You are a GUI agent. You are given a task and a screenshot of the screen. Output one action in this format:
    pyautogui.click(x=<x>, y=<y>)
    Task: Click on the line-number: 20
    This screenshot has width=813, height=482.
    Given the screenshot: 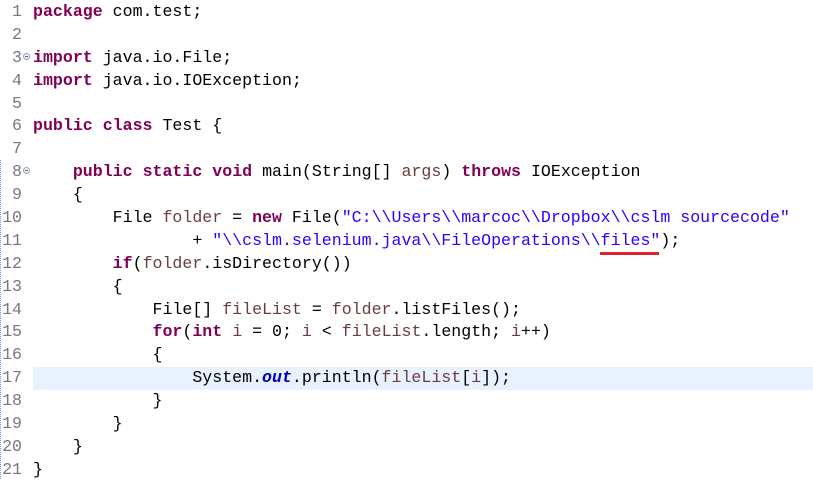 What is the action you would take?
    pyautogui.click(x=12, y=446)
    